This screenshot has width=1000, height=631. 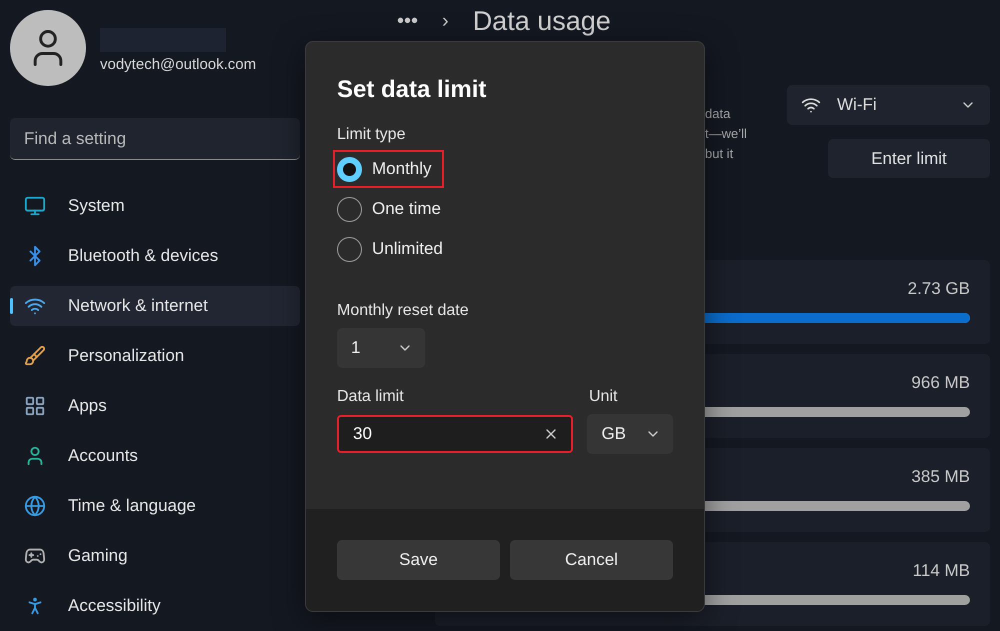 I want to click on selection-indicator, so click(x=11, y=306).